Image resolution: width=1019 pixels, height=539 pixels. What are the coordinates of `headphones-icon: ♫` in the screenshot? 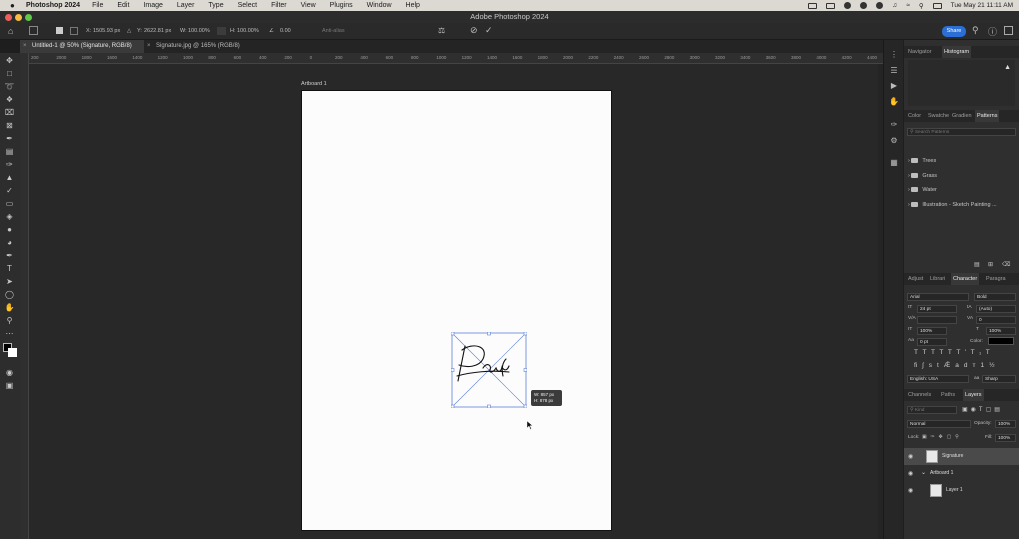 It's located at (894, 5).